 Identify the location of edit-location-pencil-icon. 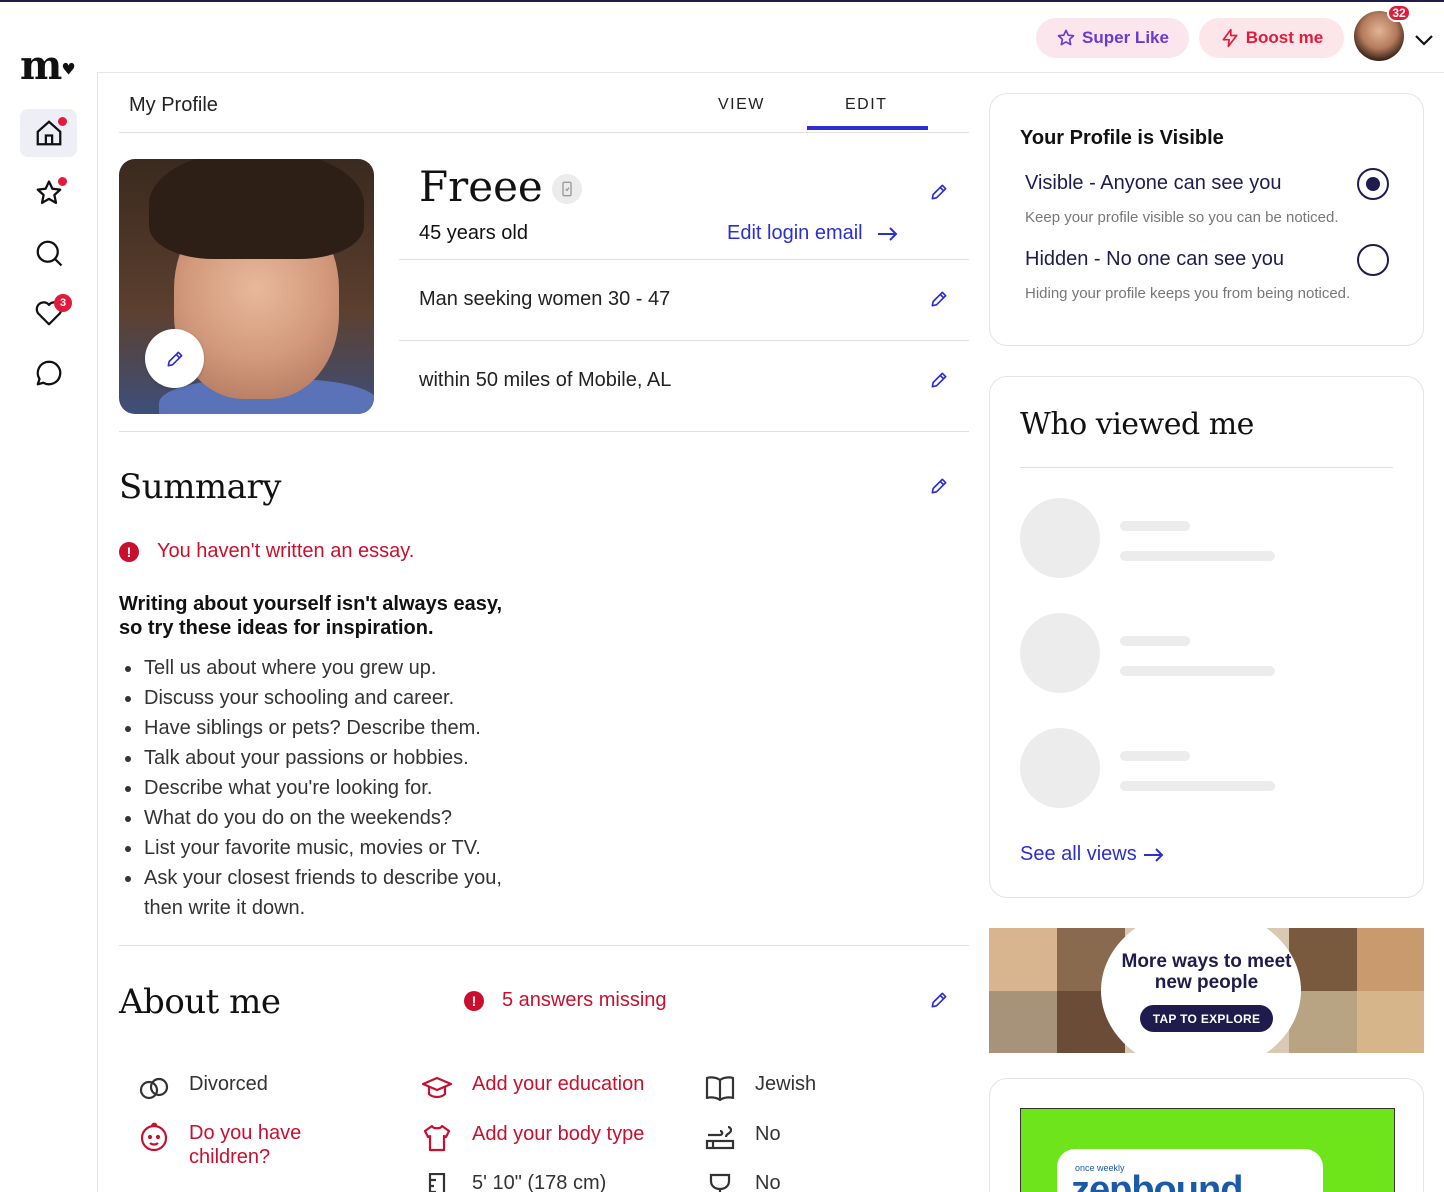
(939, 380).